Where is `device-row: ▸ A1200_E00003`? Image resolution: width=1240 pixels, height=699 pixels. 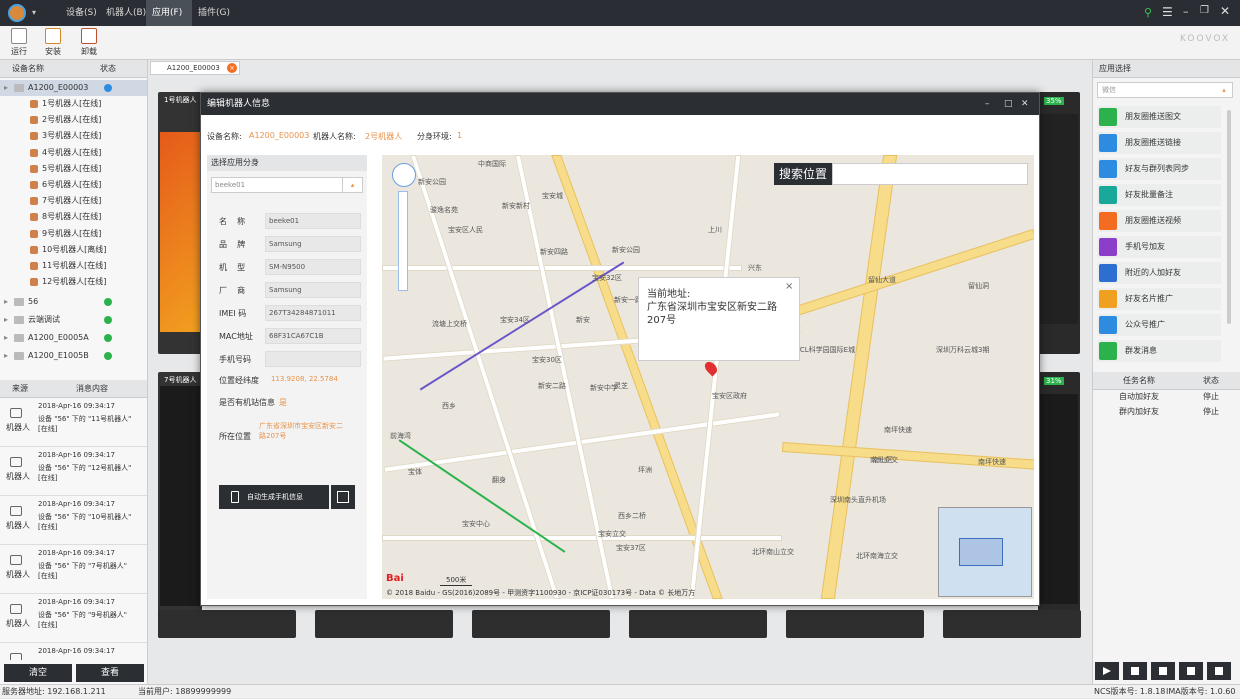 device-row: ▸ A1200_E00003 is located at coordinates (73, 88).